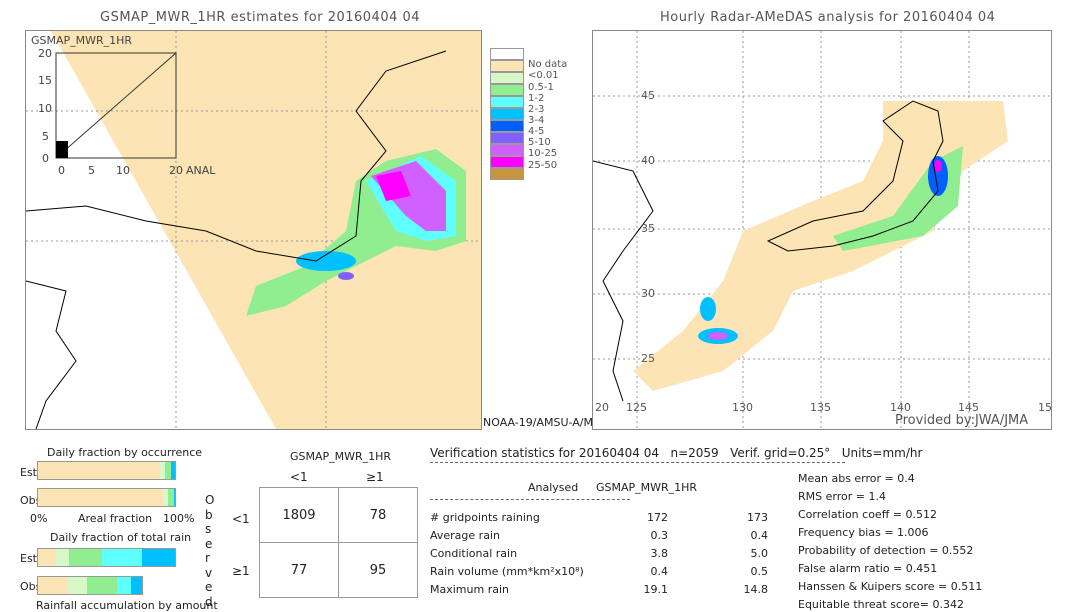 The height and width of the screenshot is (612, 1080). I want to click on row-label: Average rain, so click(465, 535).